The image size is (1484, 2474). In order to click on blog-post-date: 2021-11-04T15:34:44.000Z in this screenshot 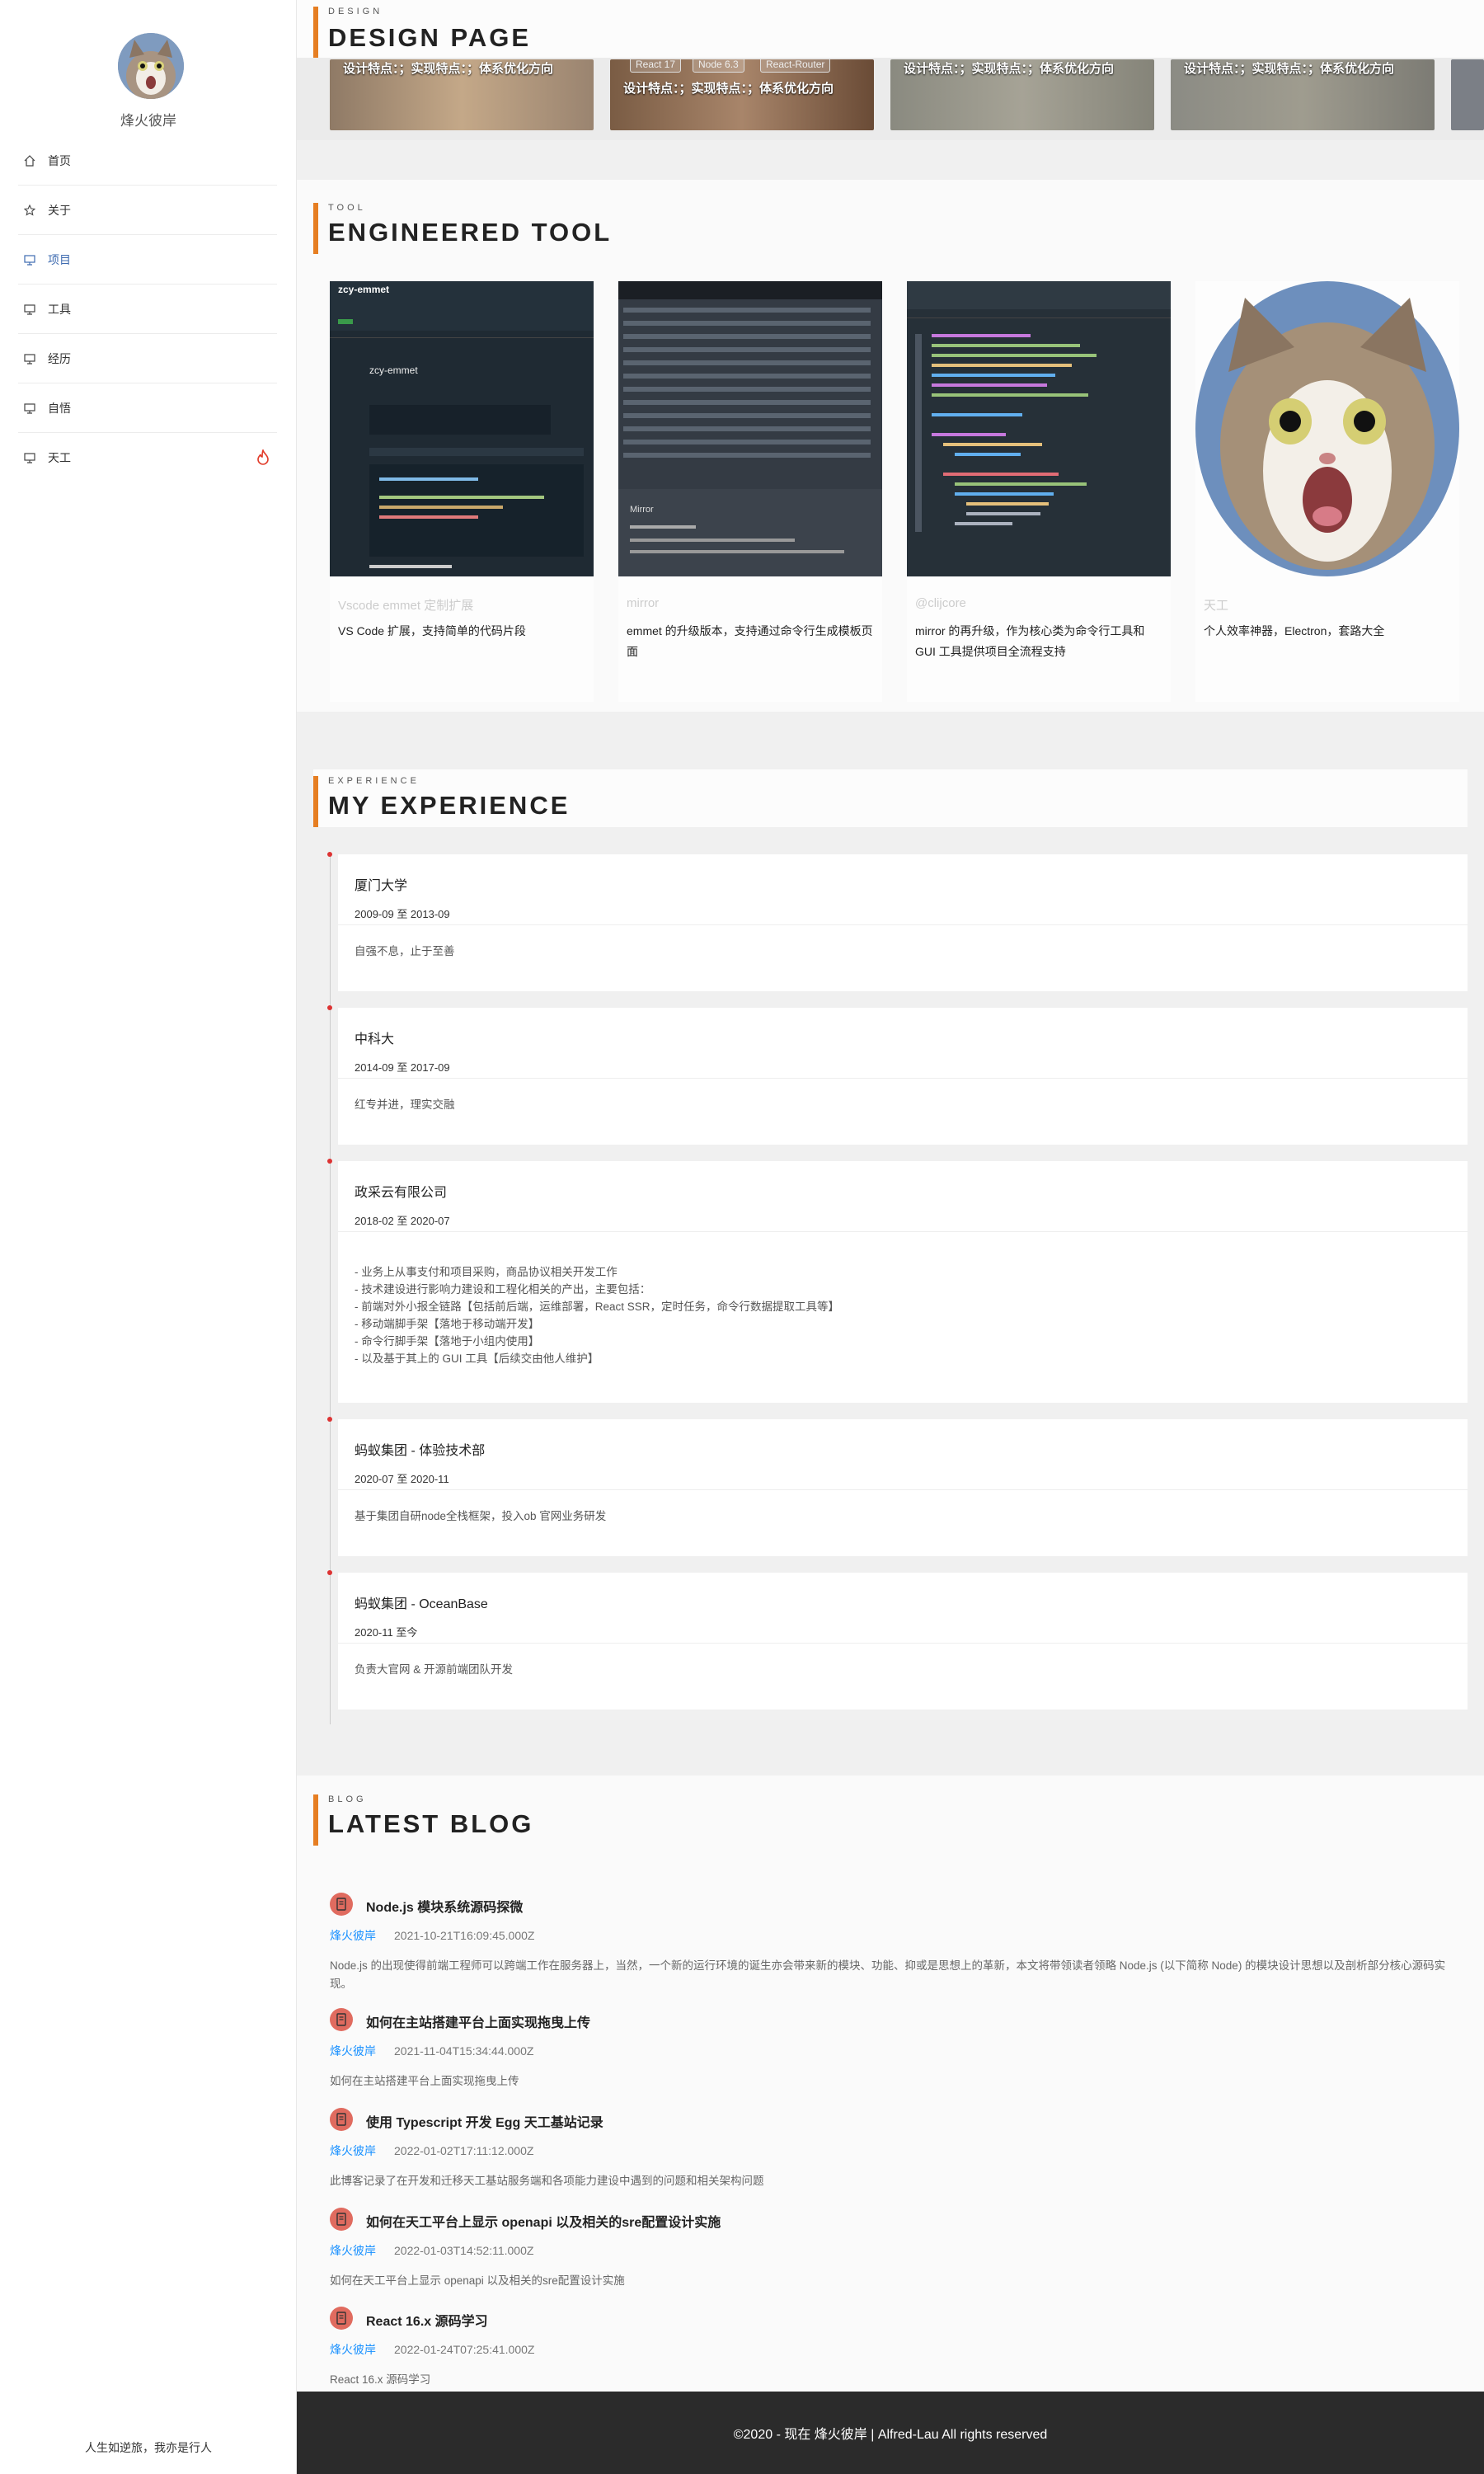, I will do `click(464, 2051)`.